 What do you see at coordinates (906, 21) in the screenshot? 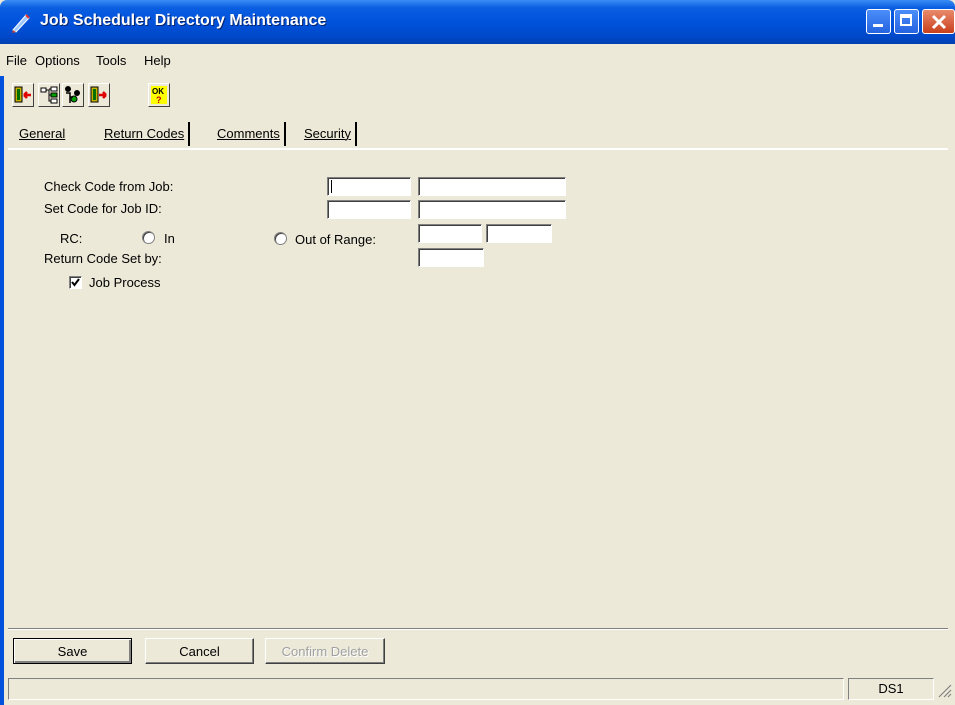
I see `maximize-button` at bounding box center [906, 21].